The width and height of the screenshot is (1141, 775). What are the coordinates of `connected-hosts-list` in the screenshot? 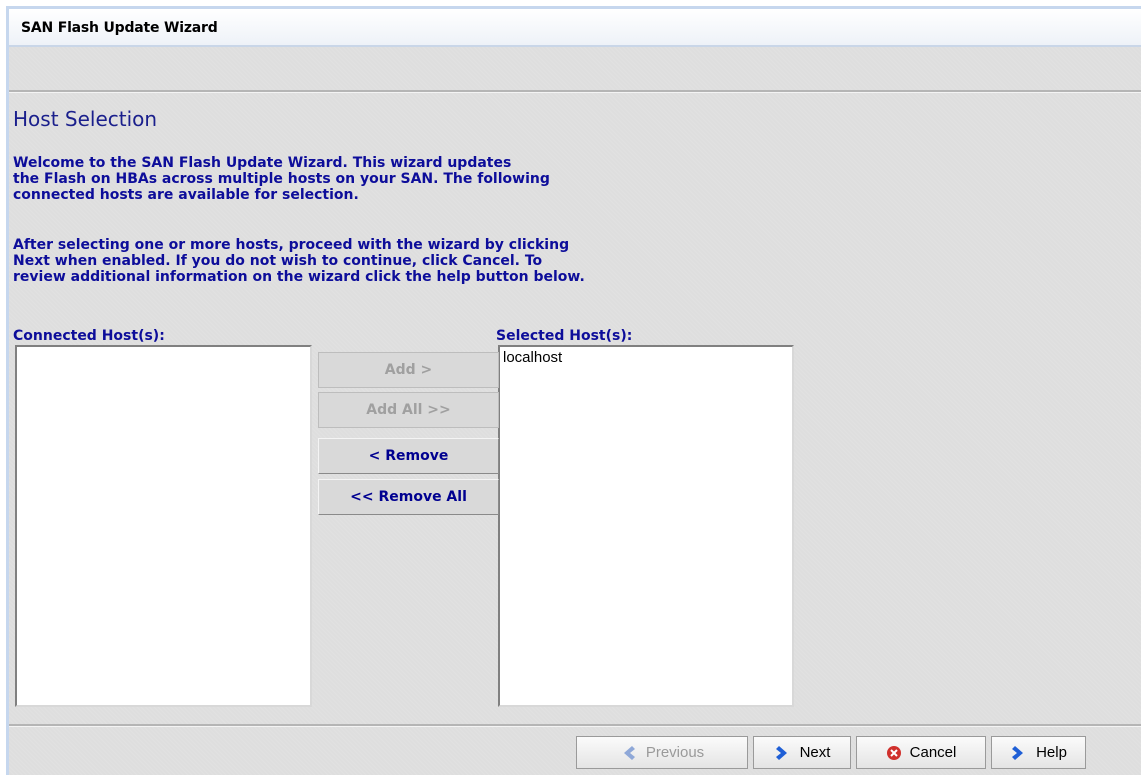 It's located at (163, 526).